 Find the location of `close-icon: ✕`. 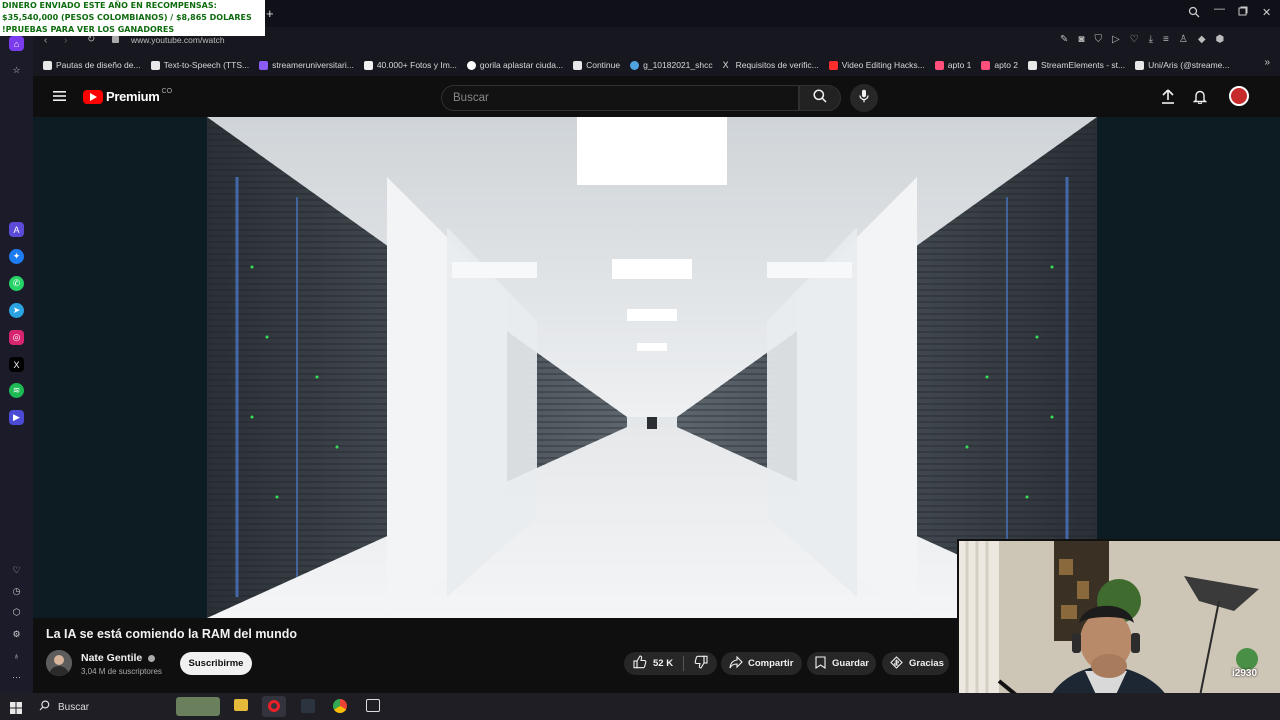

close-icon: ✕ is located at coordinates (1266, 12).